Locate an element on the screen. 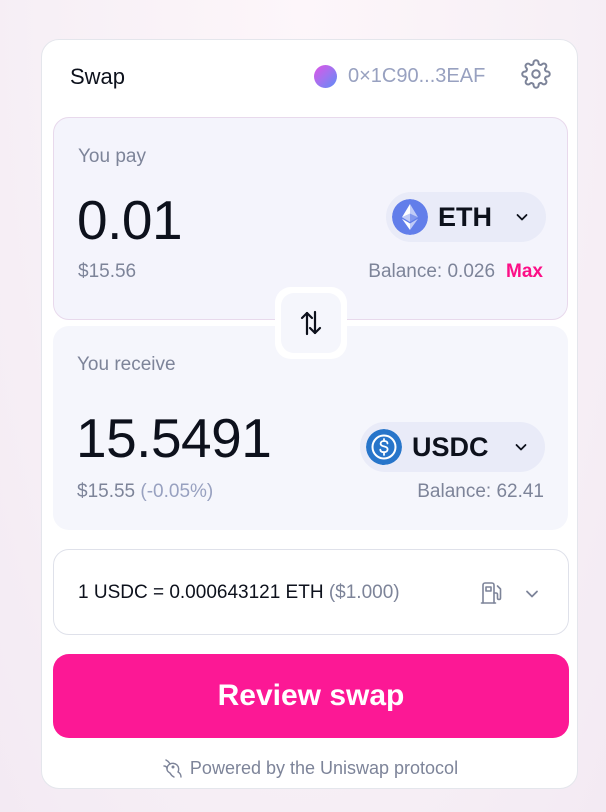 Image resolution: width=606 pixels, height=812 pixels. receive-token-selector: USDC is located at coordinates (452, 447).